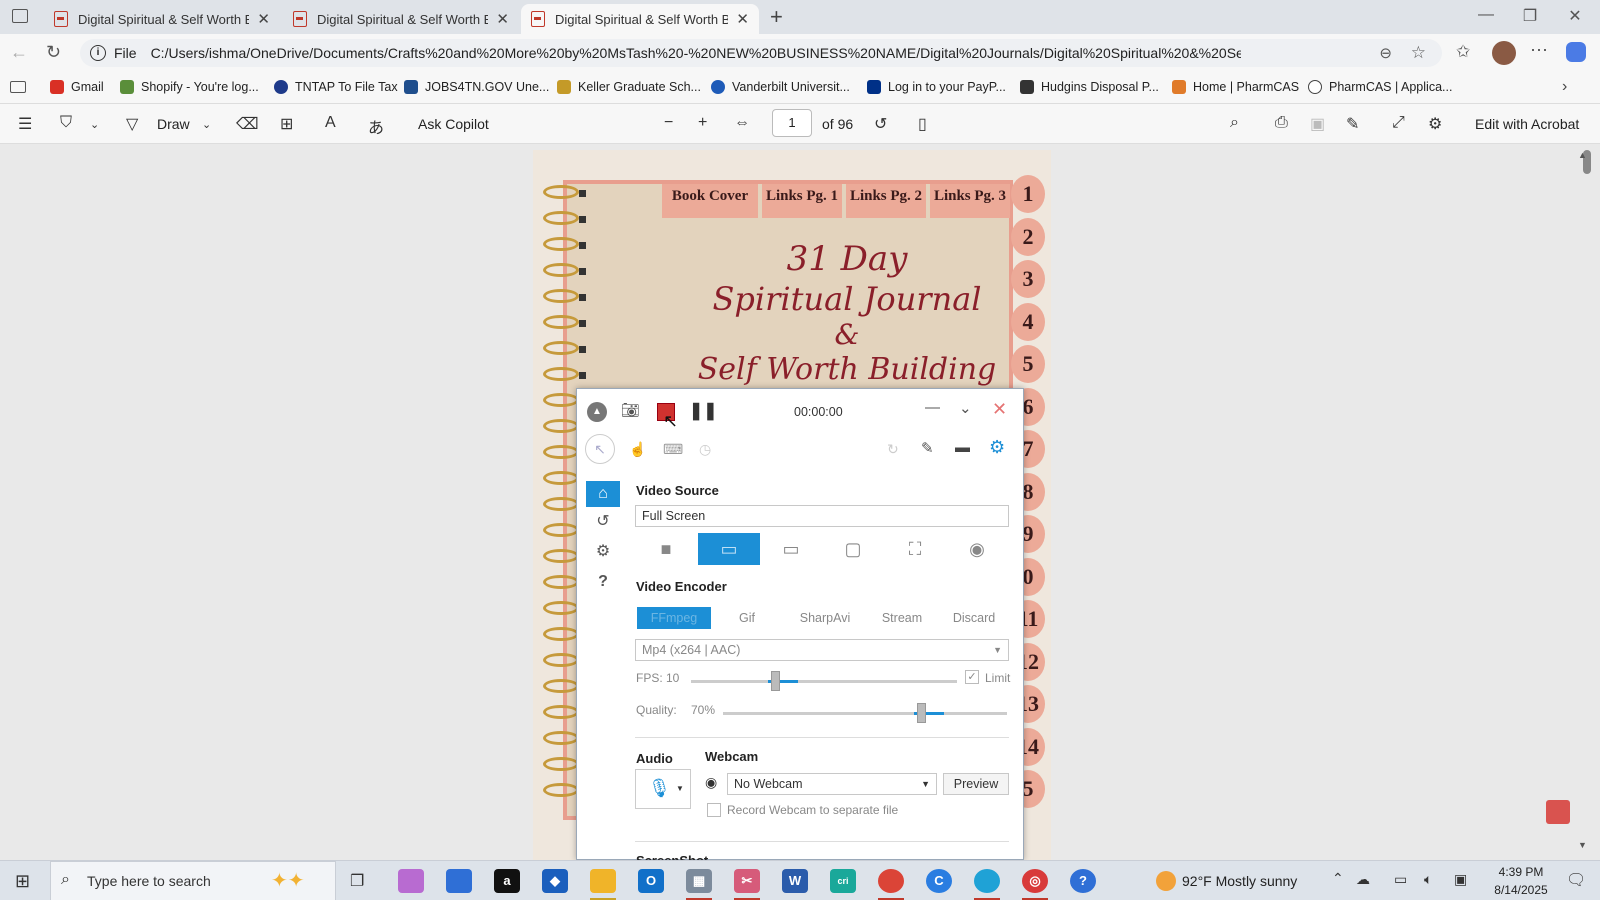 This screenshot has width=1600, height=900. I want to click on clock-time: 4:39 PM, so click(1521, 872).